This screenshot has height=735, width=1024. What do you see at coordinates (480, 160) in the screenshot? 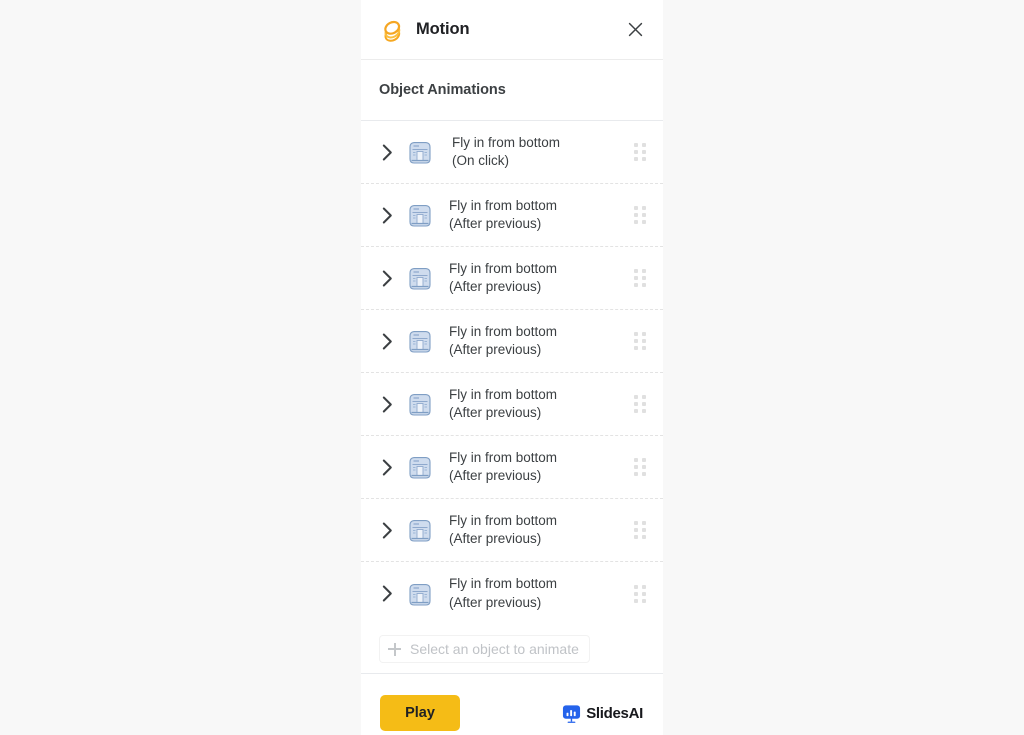
I see `animation-trigger-label: (On click)` at bounding box center [480, 160].